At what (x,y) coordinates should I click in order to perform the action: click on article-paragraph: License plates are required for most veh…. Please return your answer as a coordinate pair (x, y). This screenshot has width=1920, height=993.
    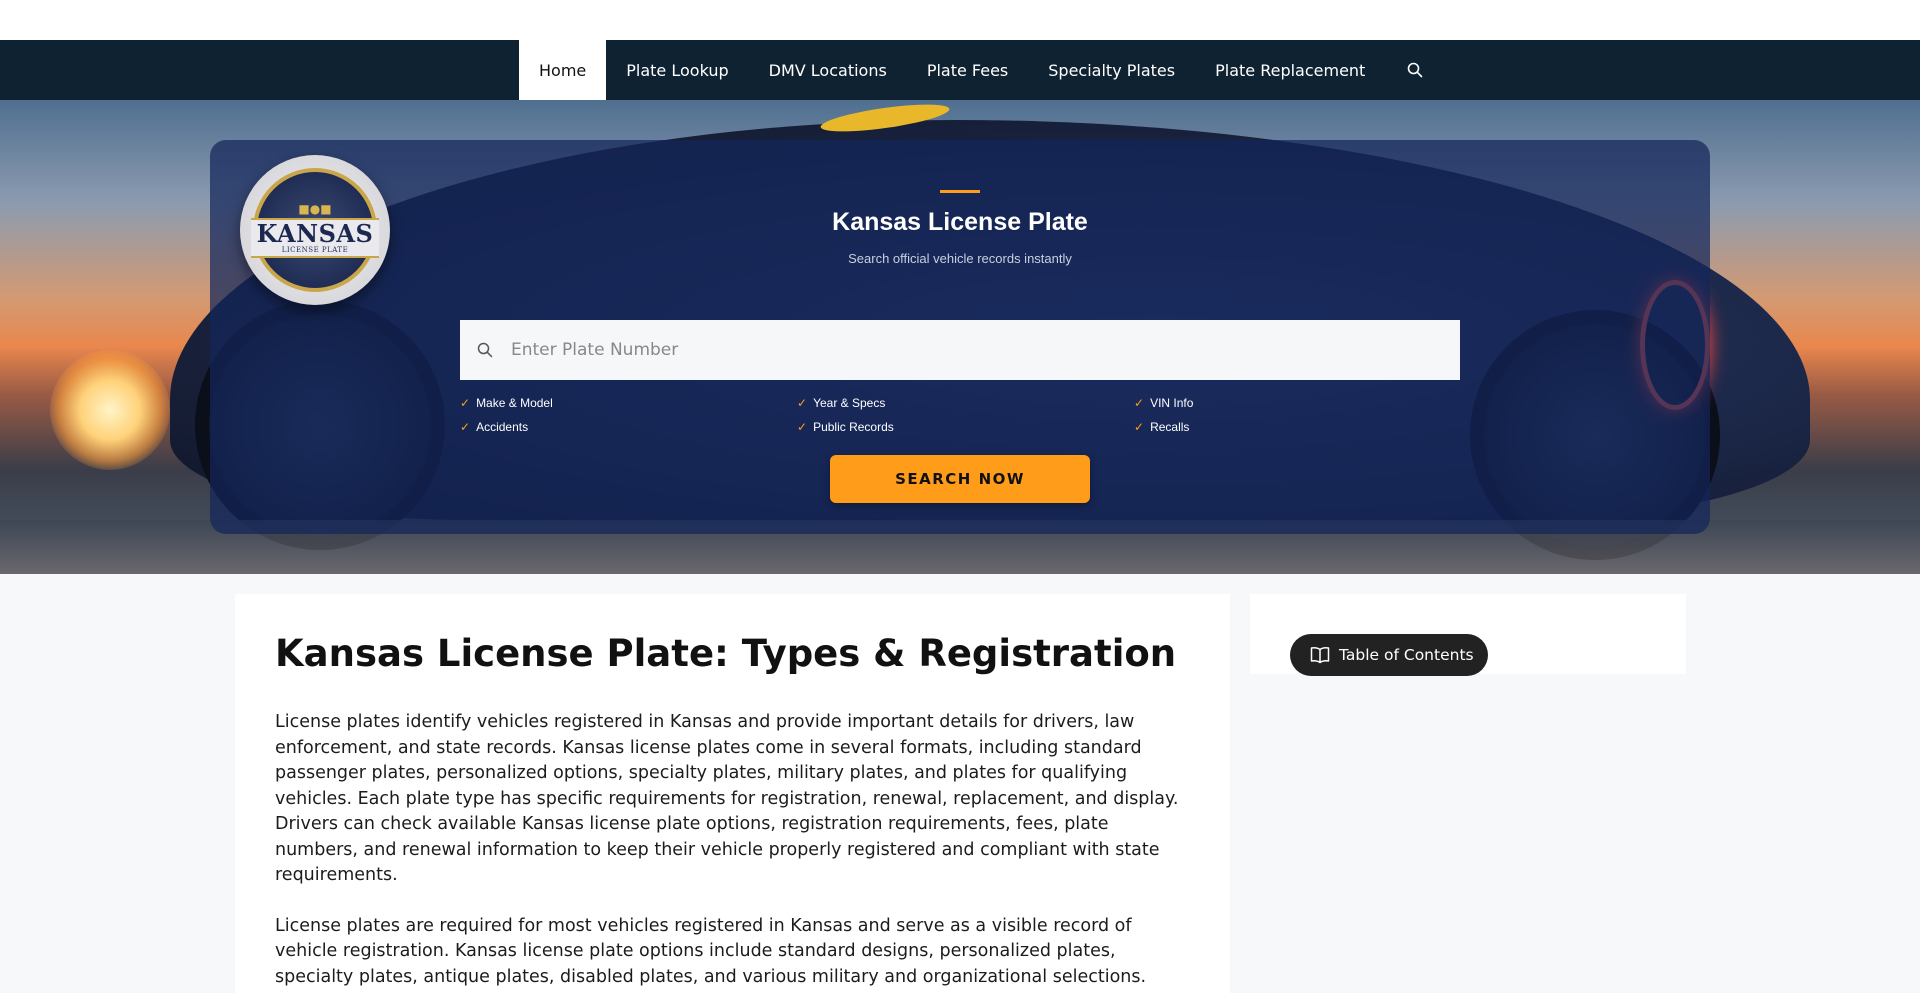
    Looking at the image, I should click on (711, 954).